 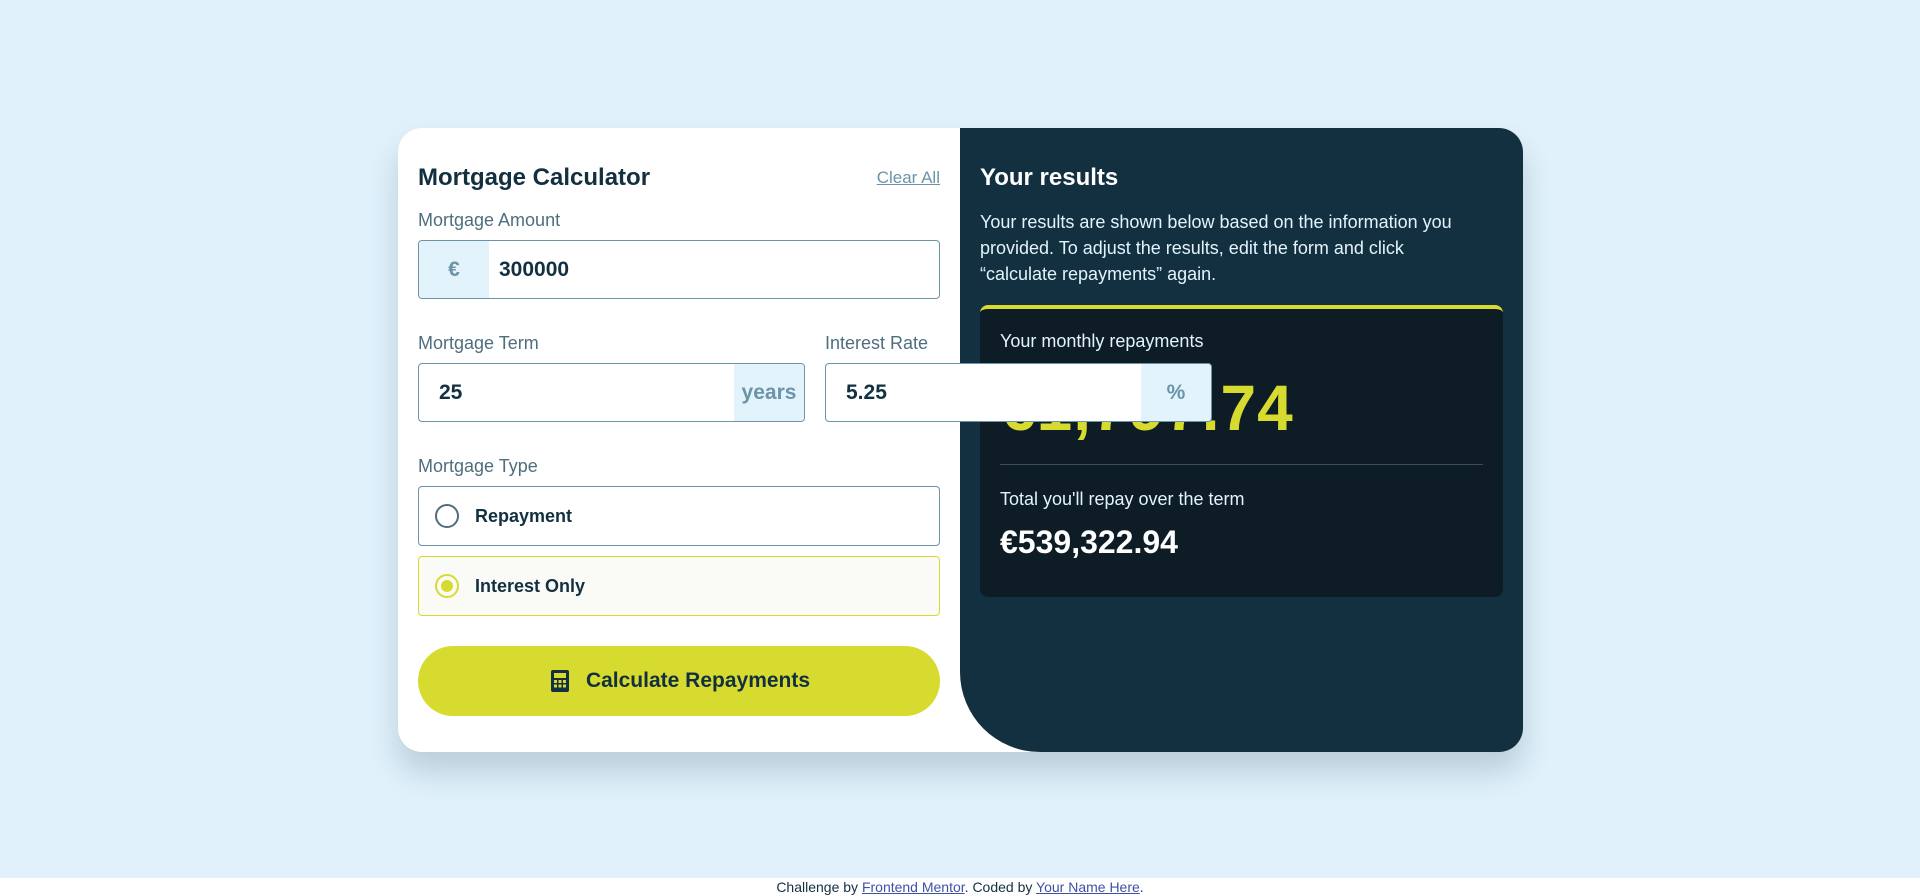 I want to click on footer-prefix: Challenge by, so click(x=819, y=887).